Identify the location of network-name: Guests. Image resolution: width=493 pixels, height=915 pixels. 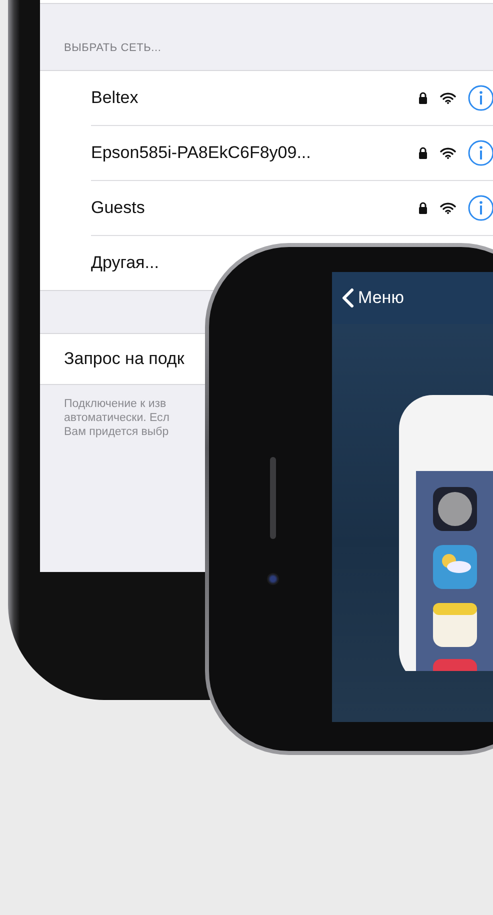
(118, 208).